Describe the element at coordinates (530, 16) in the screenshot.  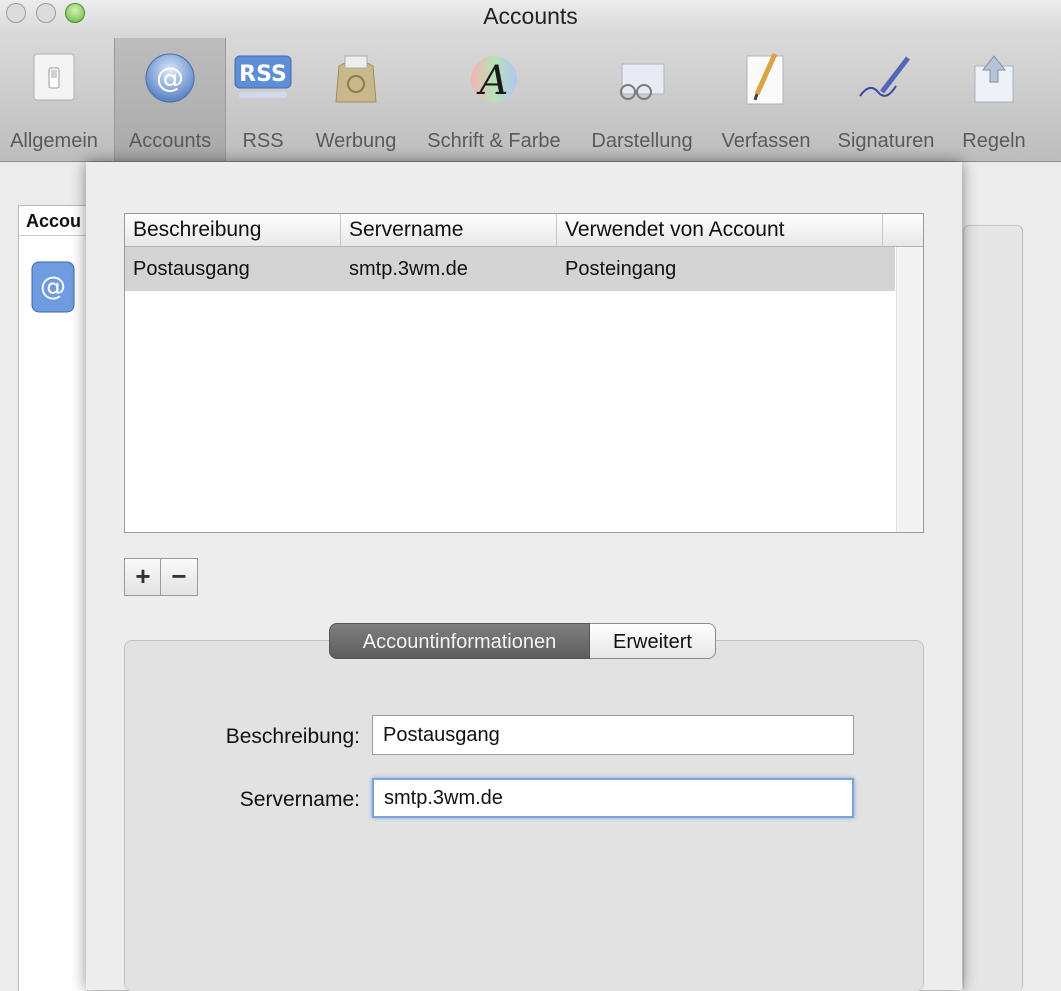
I see `window-title: Accounts` at that location.